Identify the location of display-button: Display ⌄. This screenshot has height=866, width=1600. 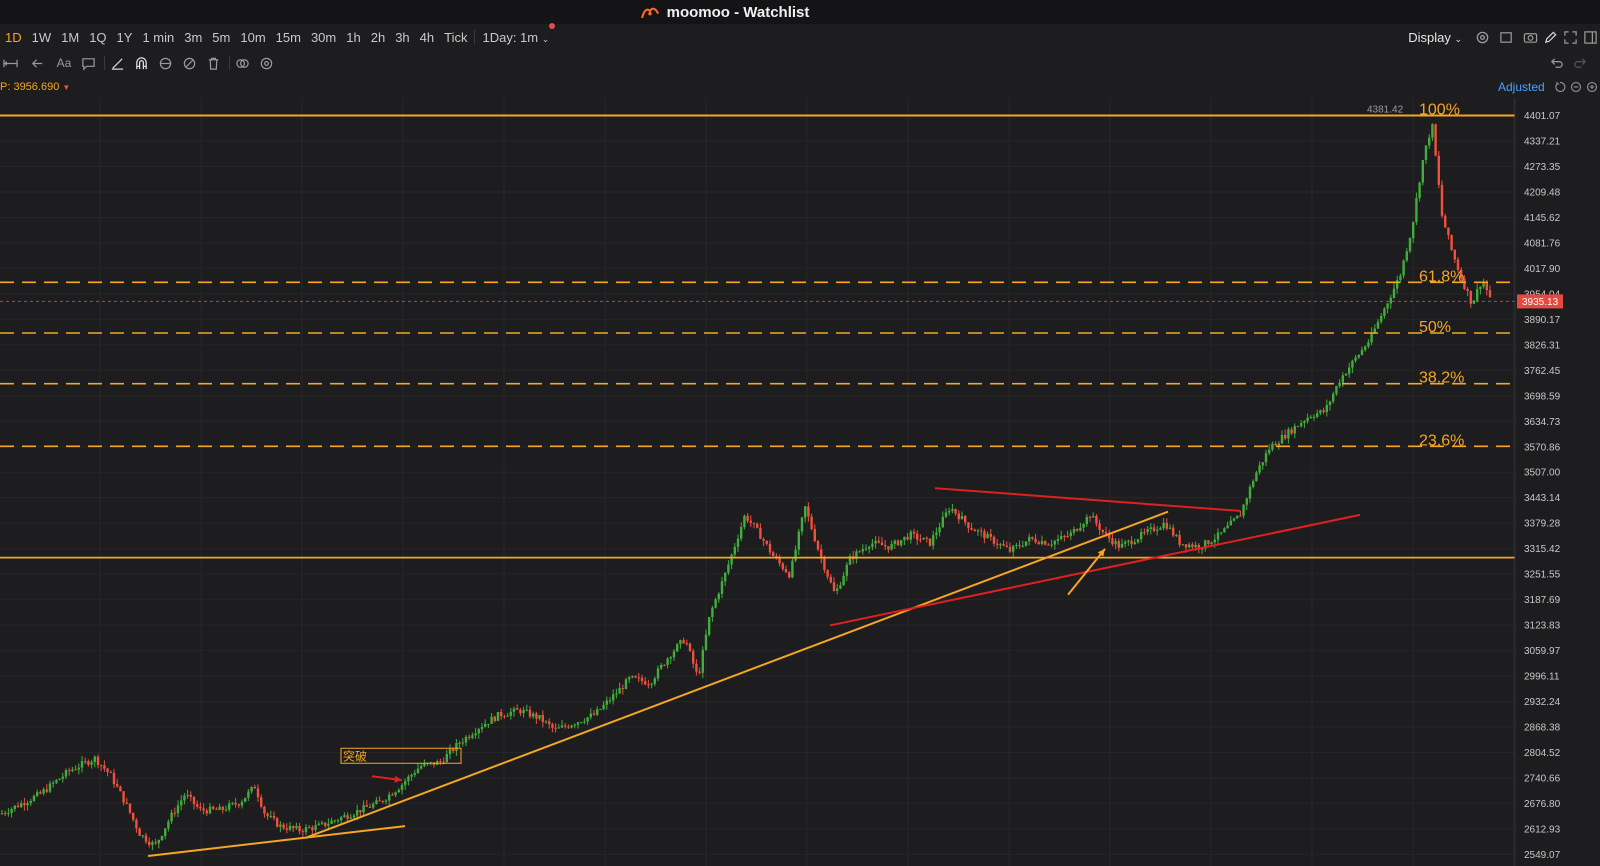
(1435, 37).